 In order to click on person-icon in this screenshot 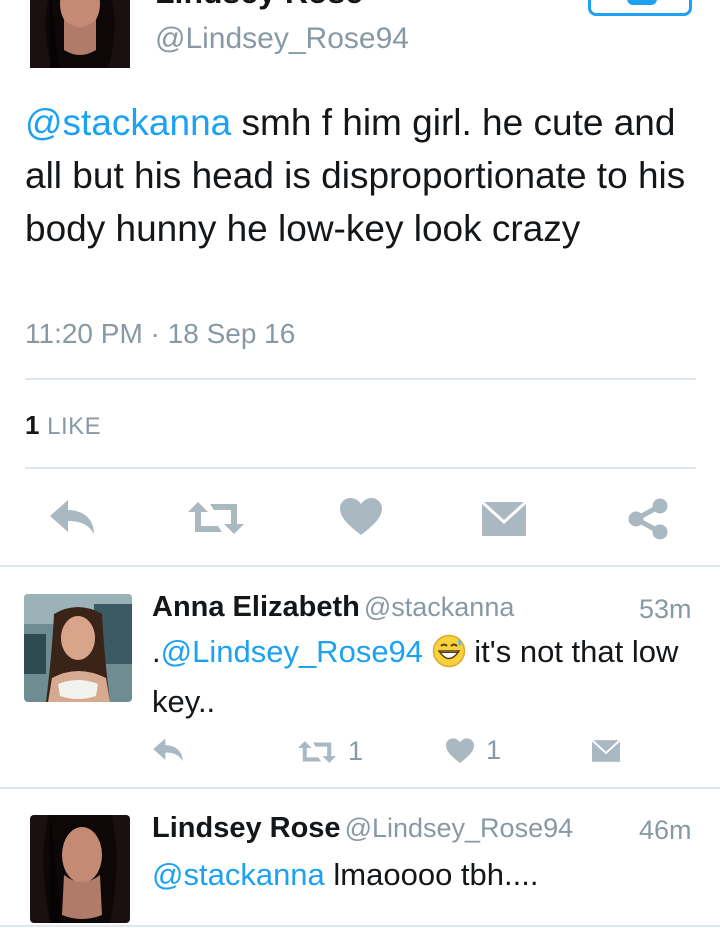, I will do `click(642, 2)`.